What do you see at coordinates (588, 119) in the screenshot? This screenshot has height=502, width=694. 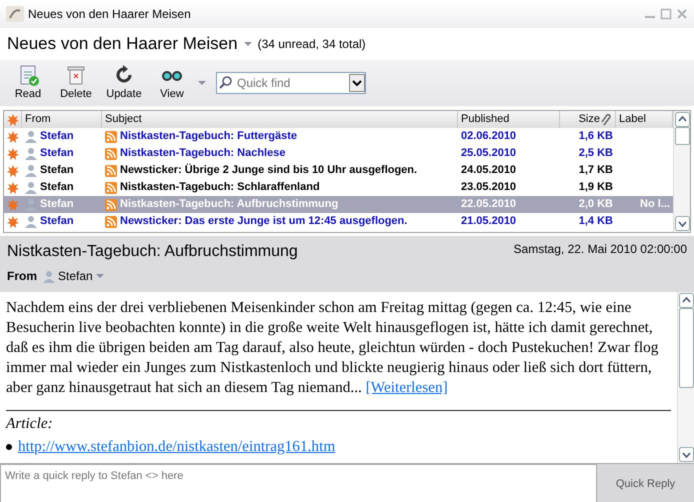 I see `column-header: Size` at bounding box center [588, 119].